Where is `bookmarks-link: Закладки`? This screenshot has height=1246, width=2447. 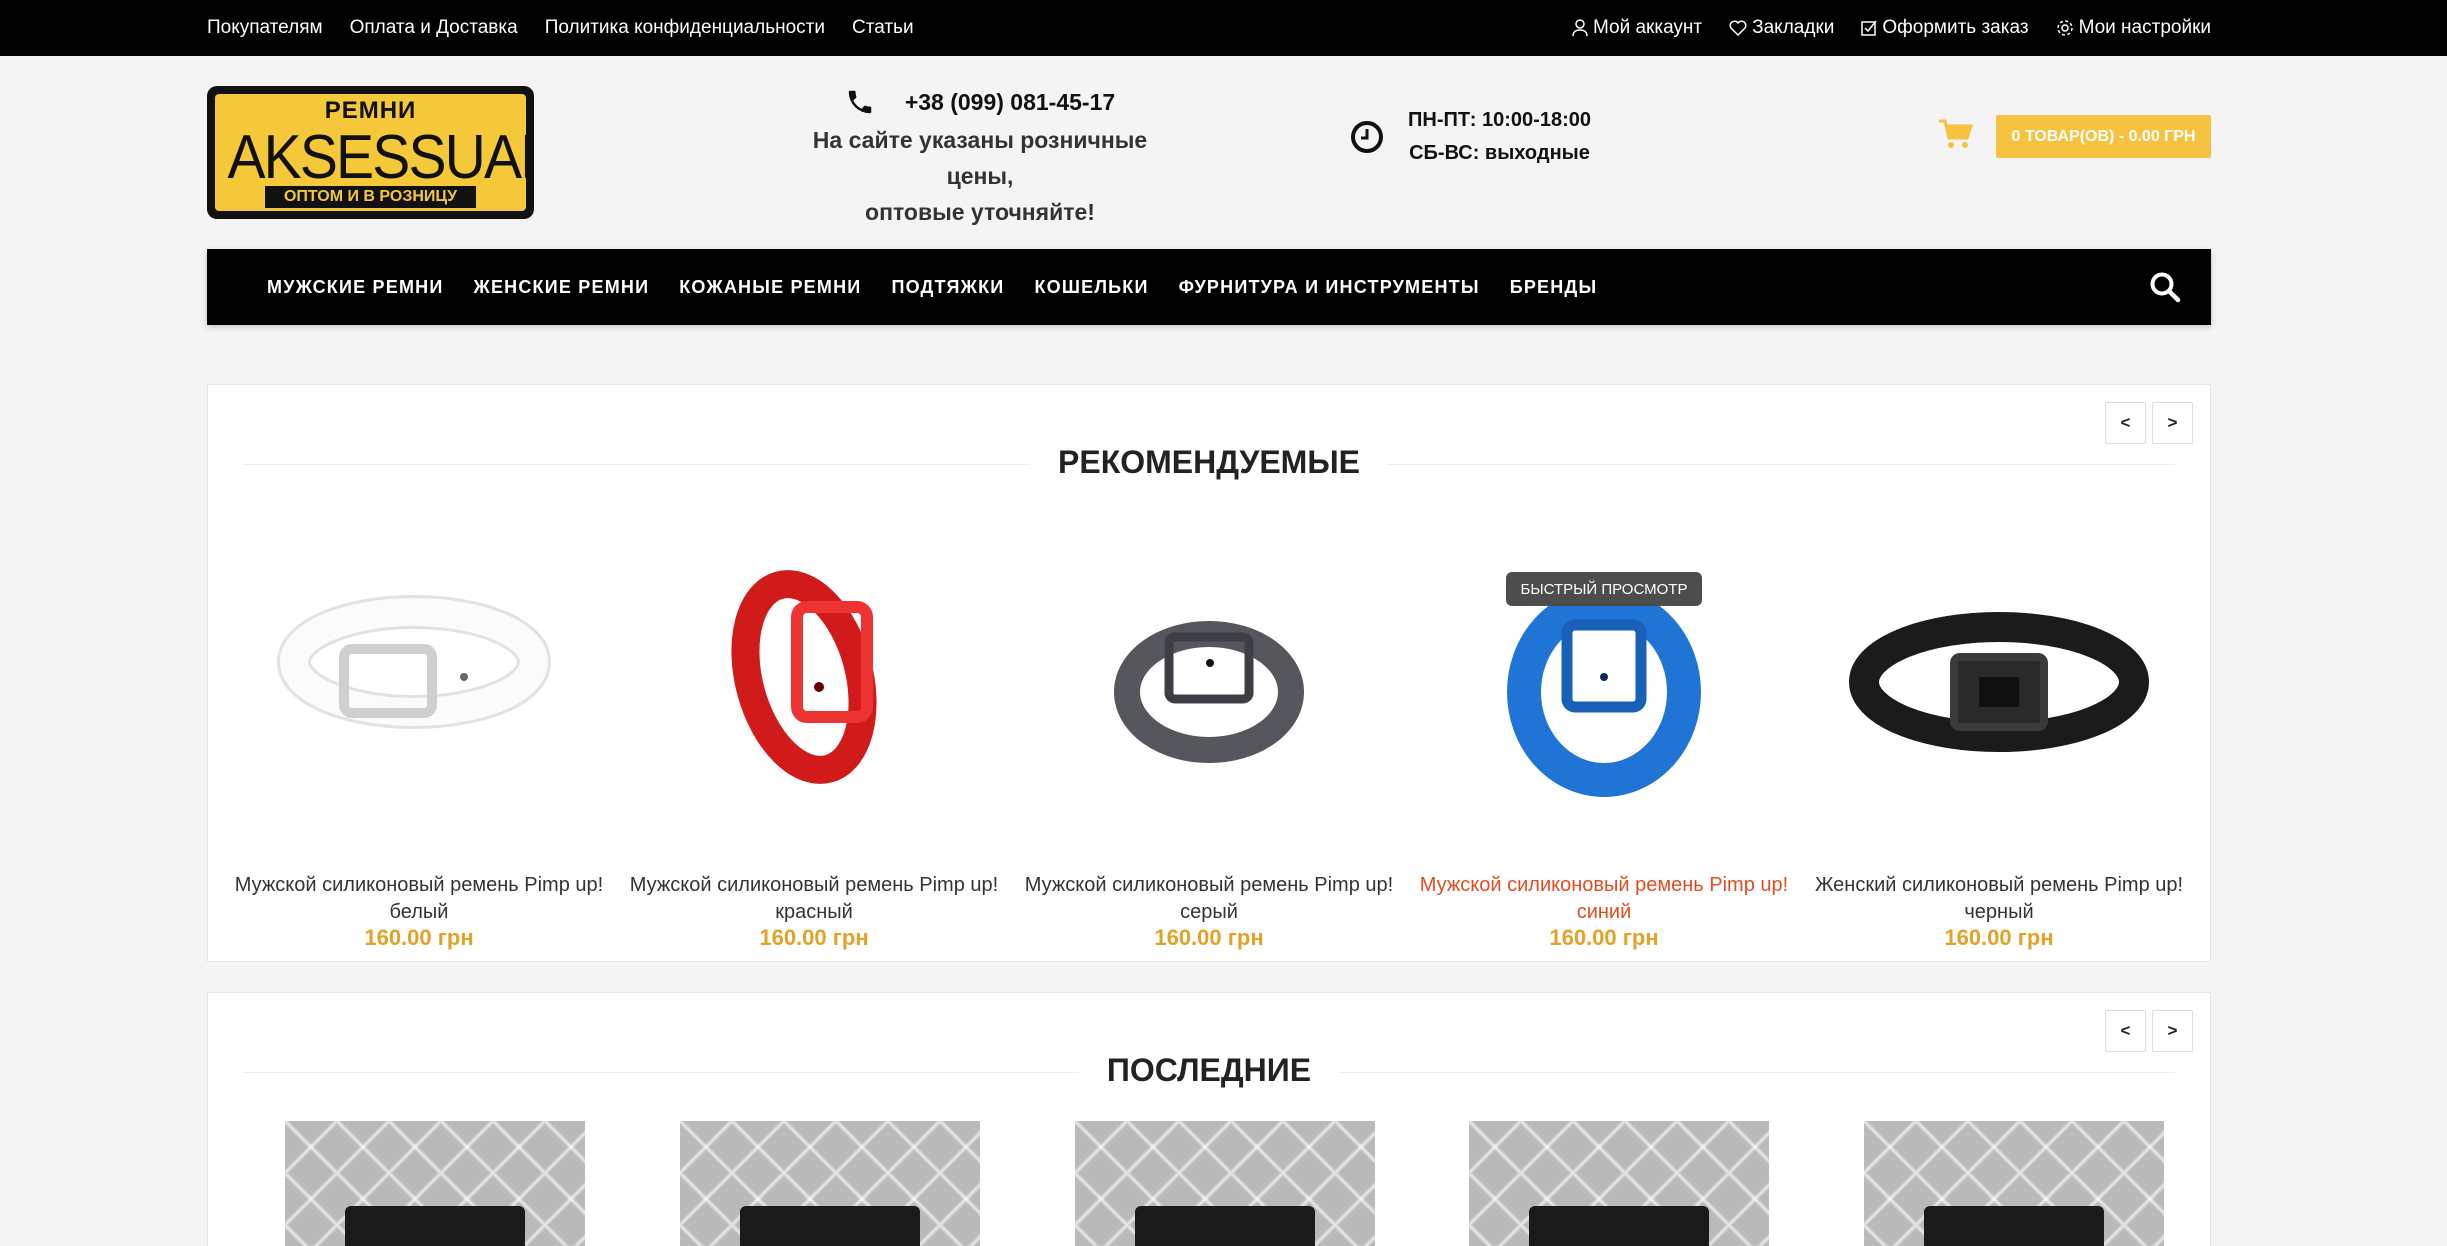 bookmarks-link: Закладки is located at coordinates (1781, 28).